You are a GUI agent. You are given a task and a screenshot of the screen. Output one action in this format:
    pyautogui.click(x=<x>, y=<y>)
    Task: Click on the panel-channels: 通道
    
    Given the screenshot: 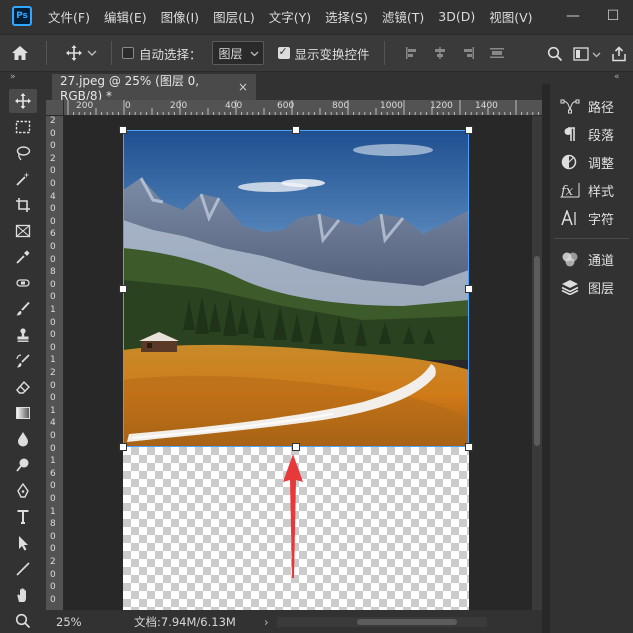 What is the action you would take?
    pyautogui.click(x=591, y=259)
    